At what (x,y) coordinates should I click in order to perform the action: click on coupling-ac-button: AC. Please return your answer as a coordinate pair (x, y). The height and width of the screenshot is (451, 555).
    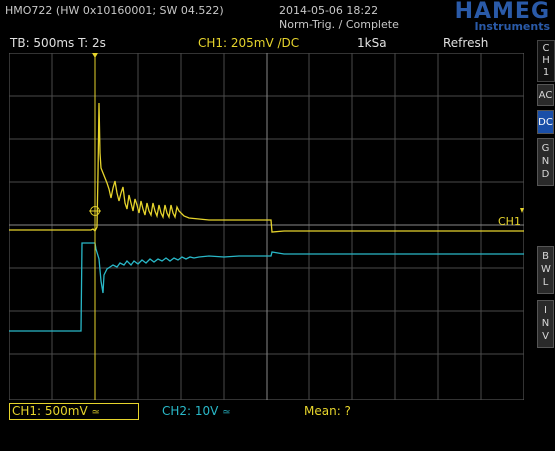
    Looking at the image, I should click on (545, 95).